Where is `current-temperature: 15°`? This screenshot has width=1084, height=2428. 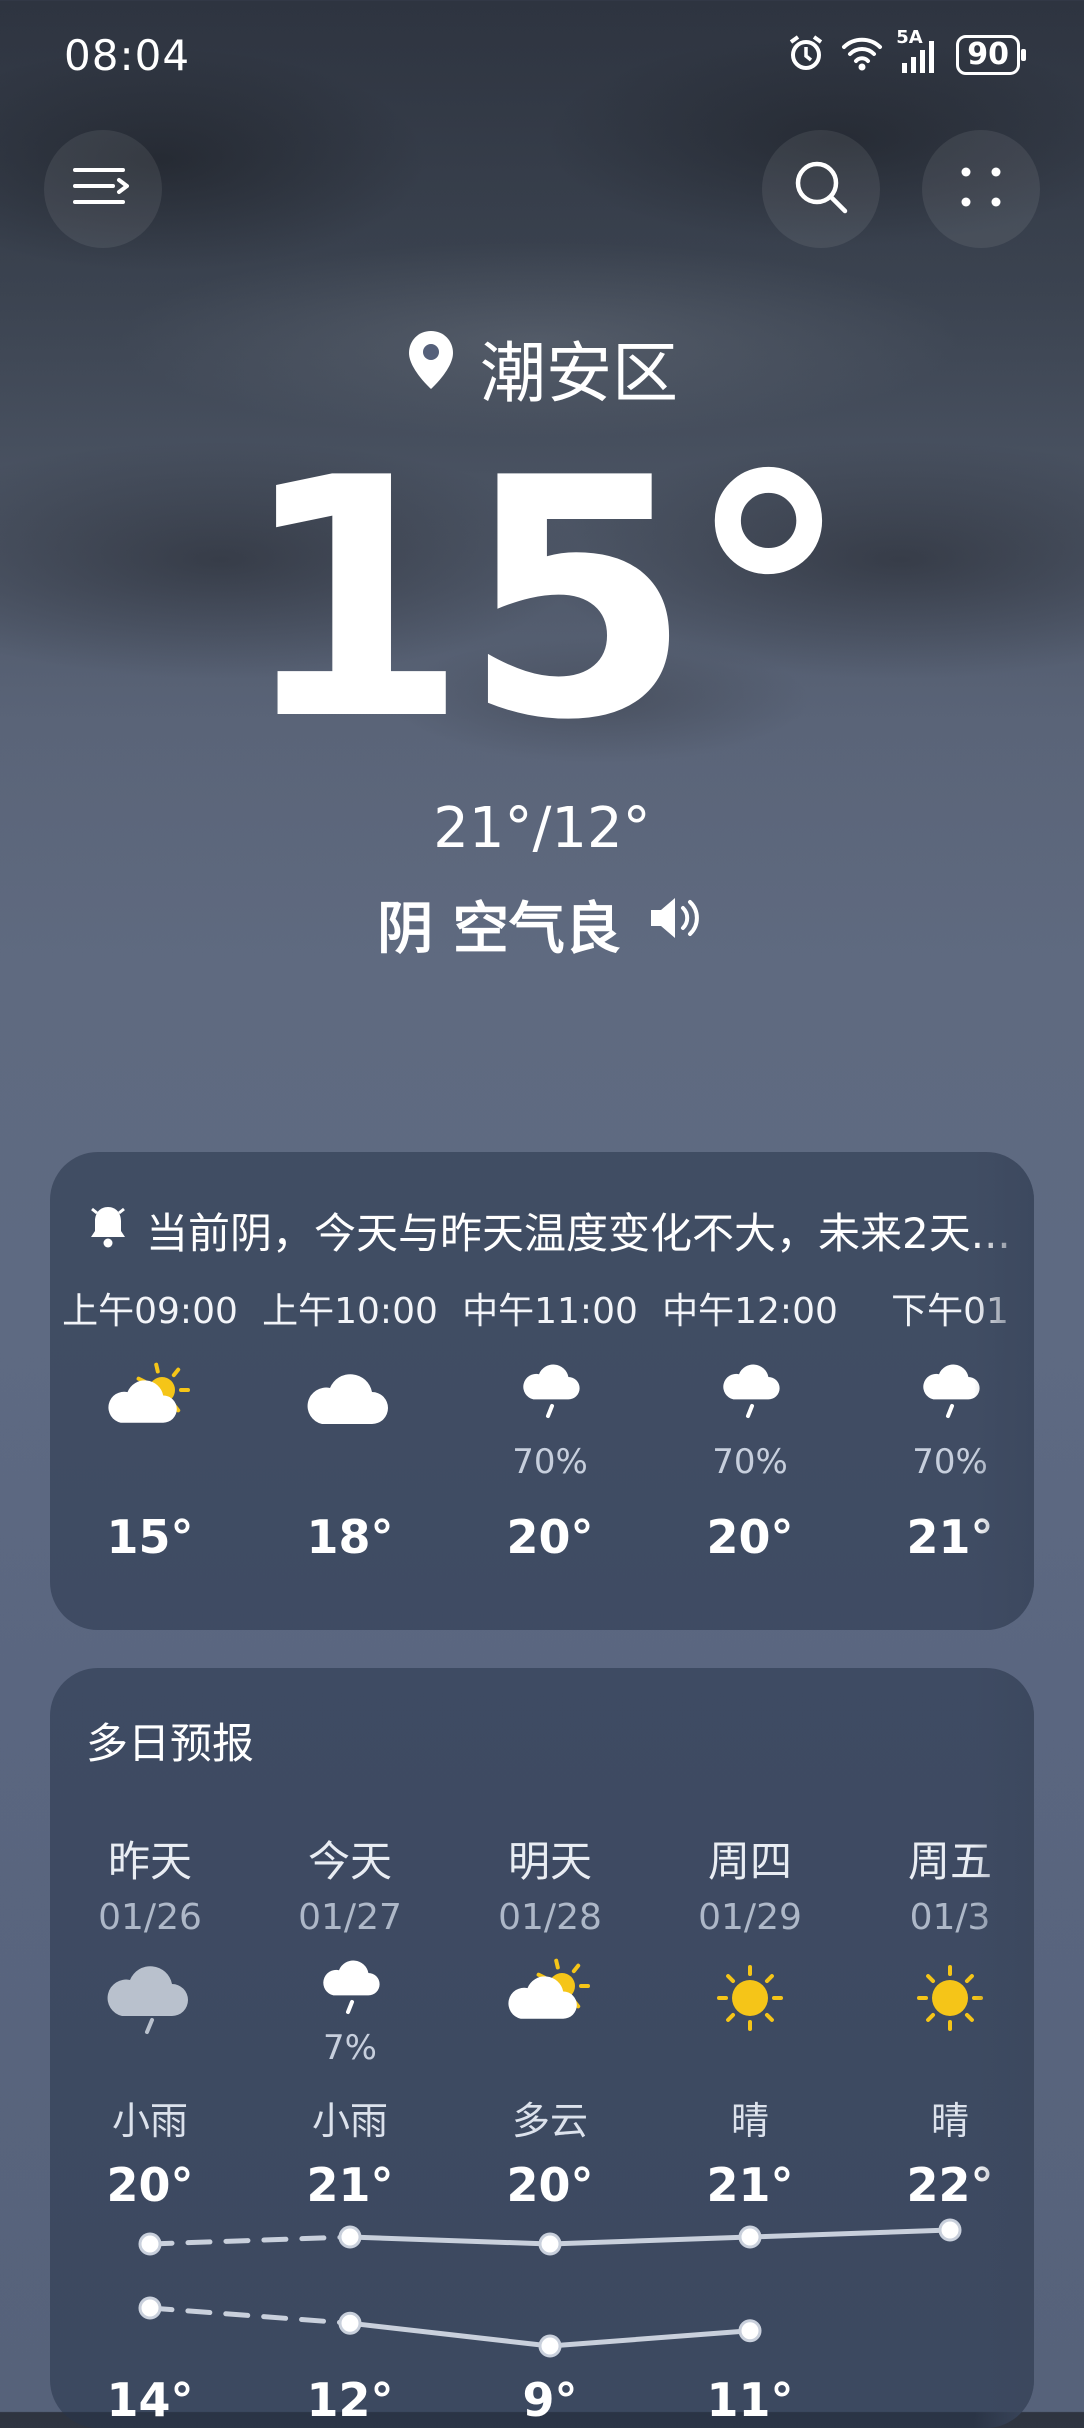
current-temperature: 15° is located at coordinates (544, 600).